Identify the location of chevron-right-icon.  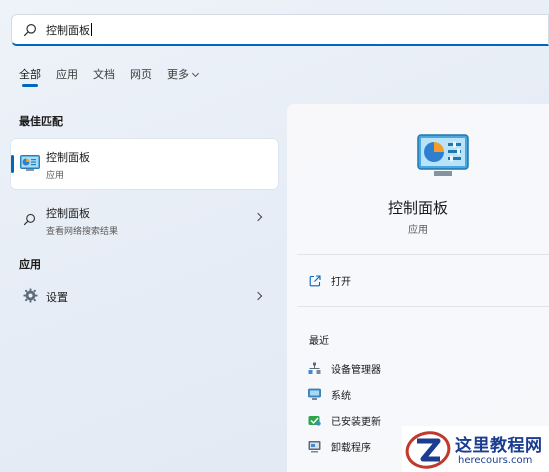
(258, 296).